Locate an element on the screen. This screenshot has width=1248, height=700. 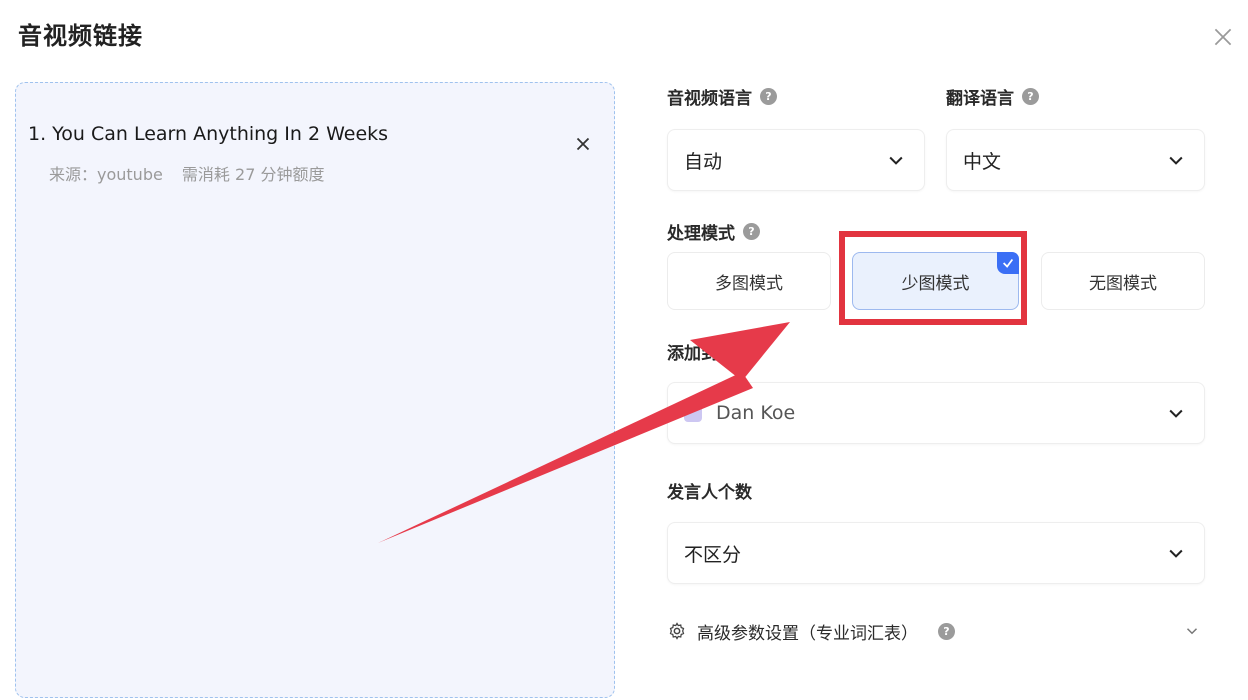
dialog-title: 音视频链接 is located at coordinates (80, 36).